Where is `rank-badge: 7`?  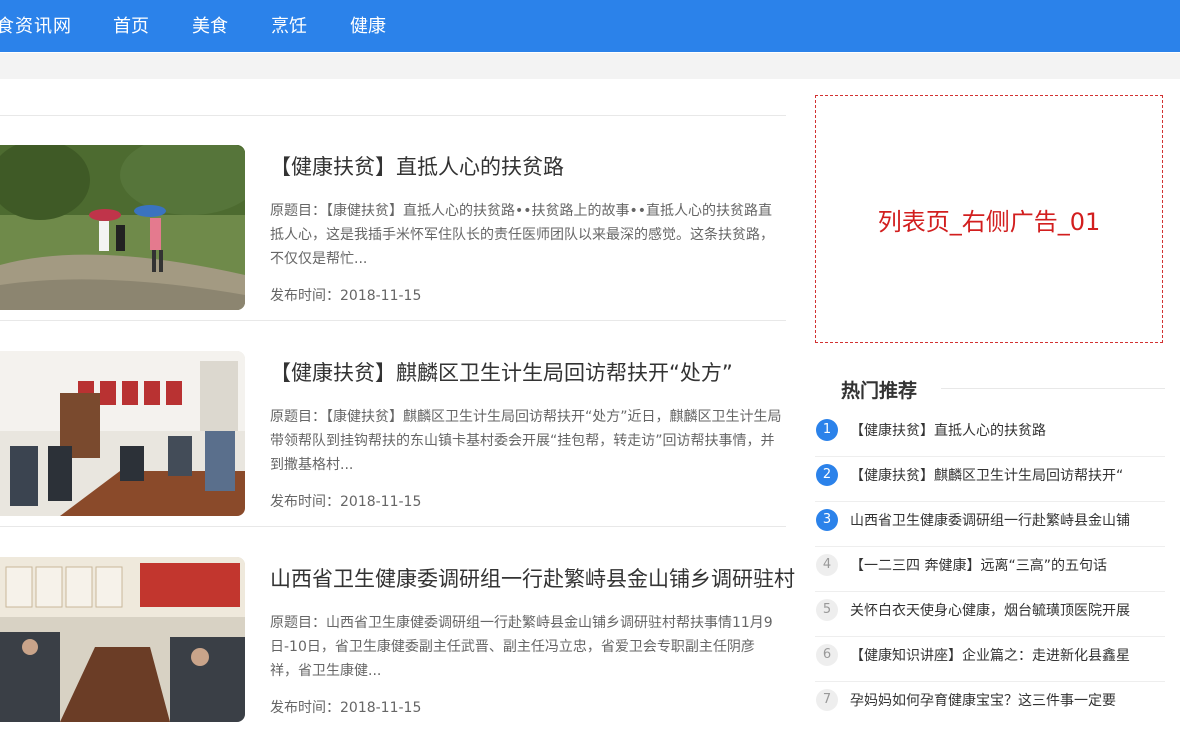 rank-badge: 7 is located at coordinates (827, 700).